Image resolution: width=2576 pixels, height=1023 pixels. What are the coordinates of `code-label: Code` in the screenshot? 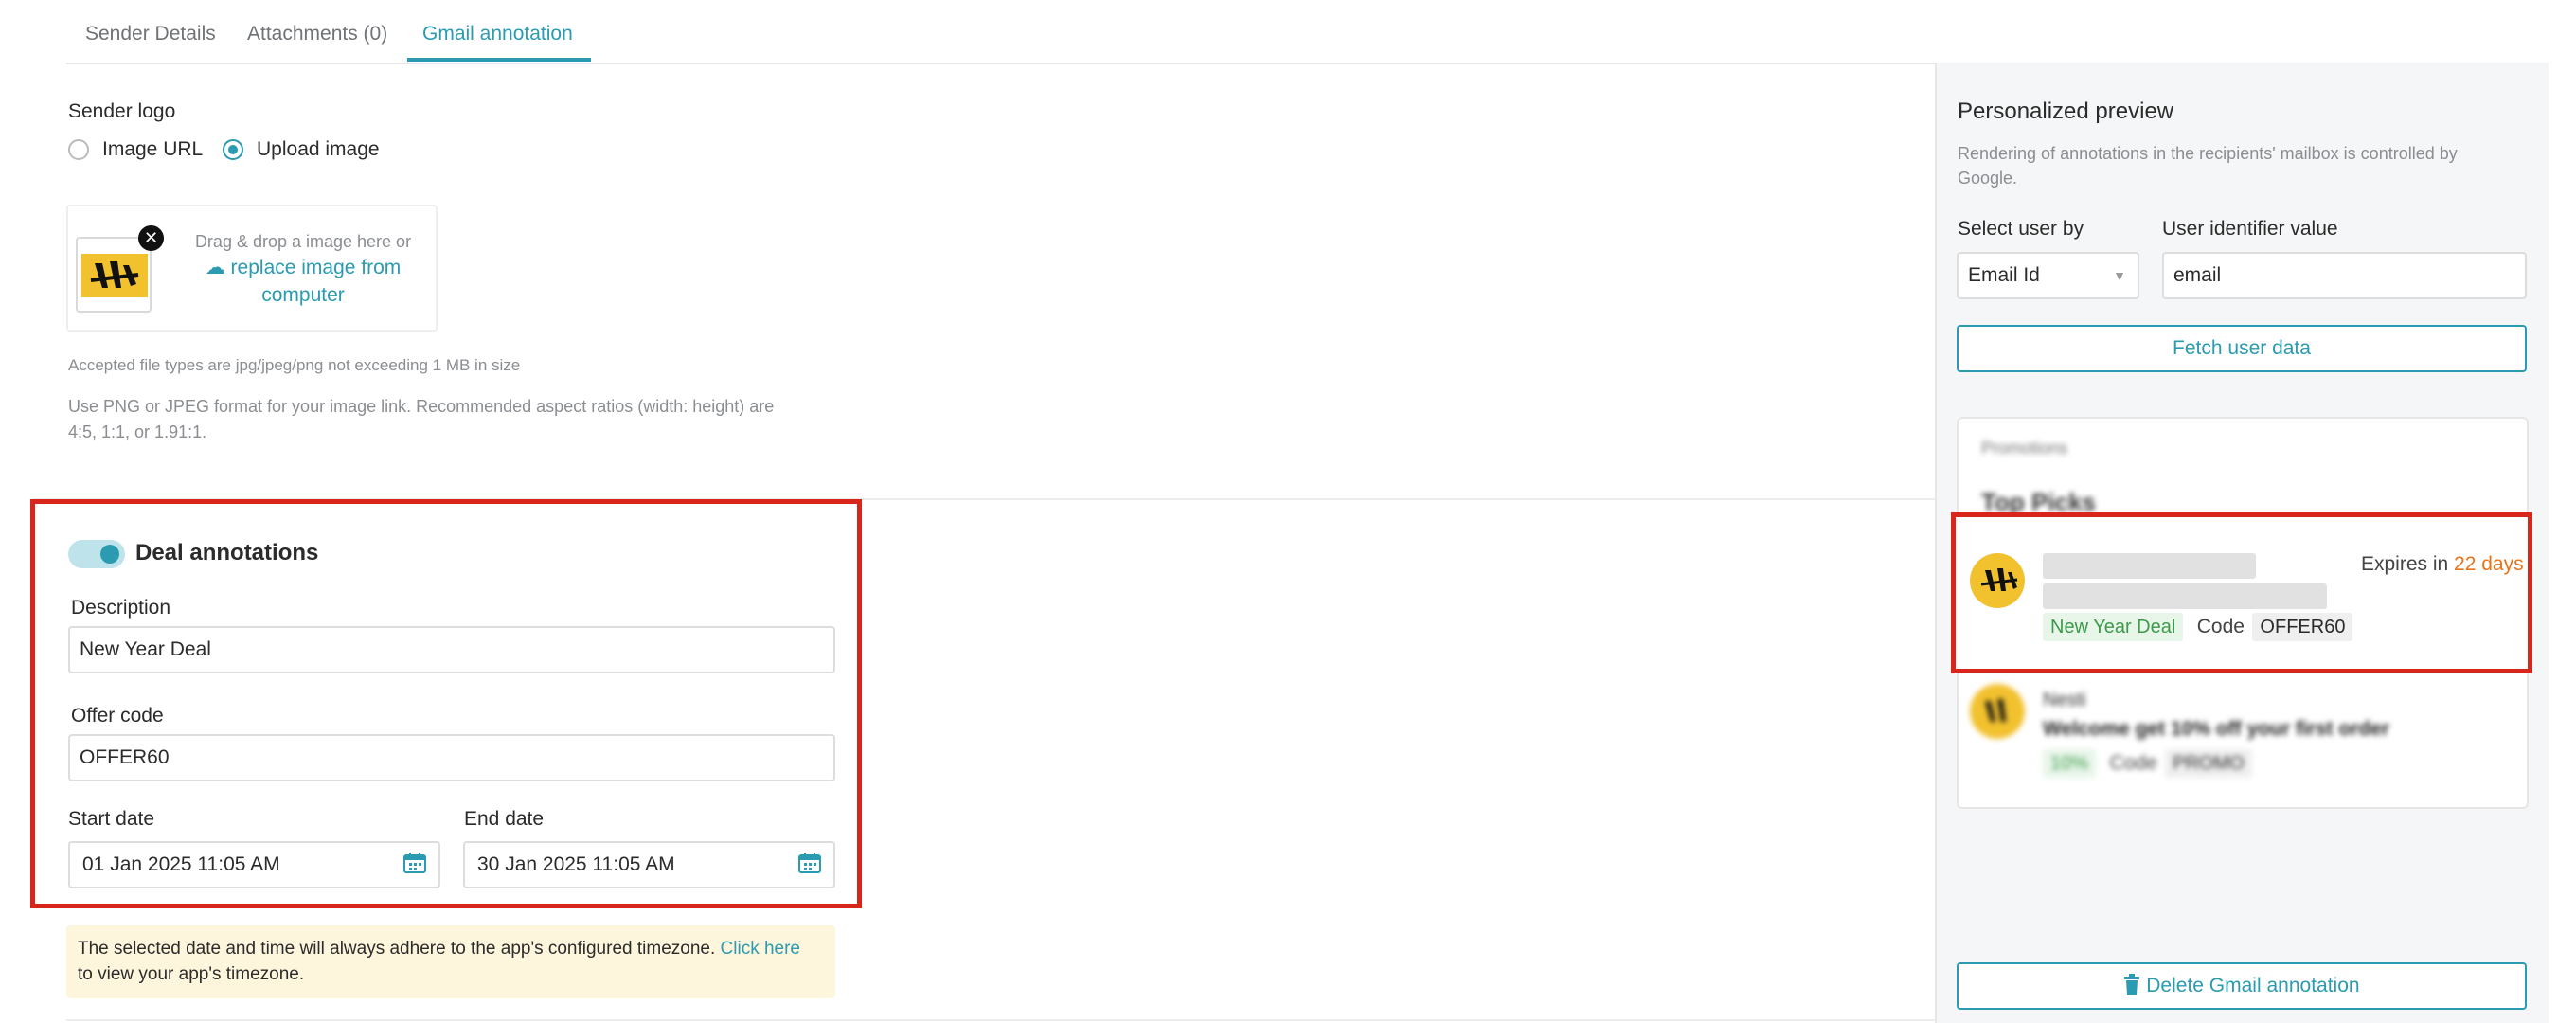 It's located at (2220, 626).